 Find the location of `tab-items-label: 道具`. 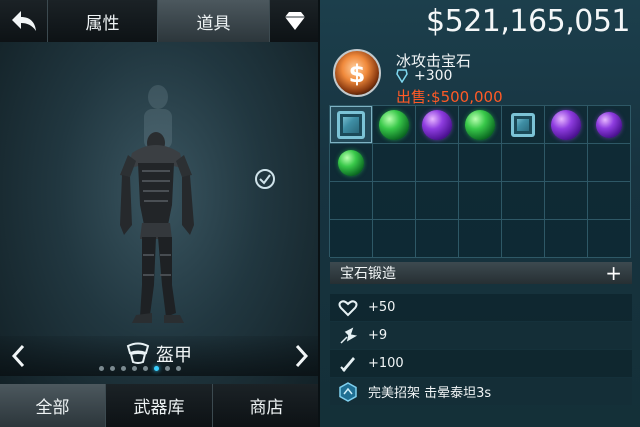

tab-items-label: 道具 is located at coordinates (213, 23).